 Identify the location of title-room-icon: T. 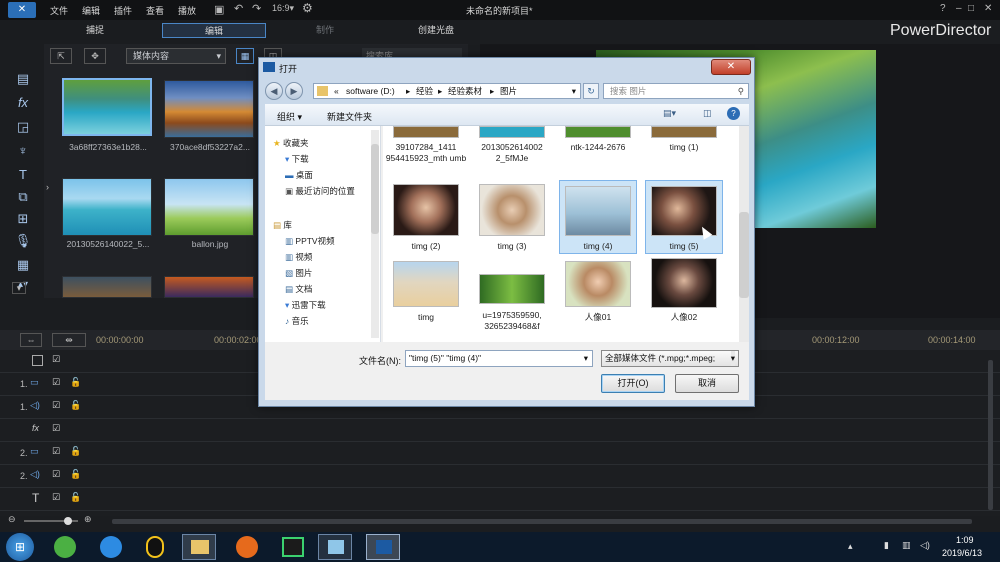
(23, 175).